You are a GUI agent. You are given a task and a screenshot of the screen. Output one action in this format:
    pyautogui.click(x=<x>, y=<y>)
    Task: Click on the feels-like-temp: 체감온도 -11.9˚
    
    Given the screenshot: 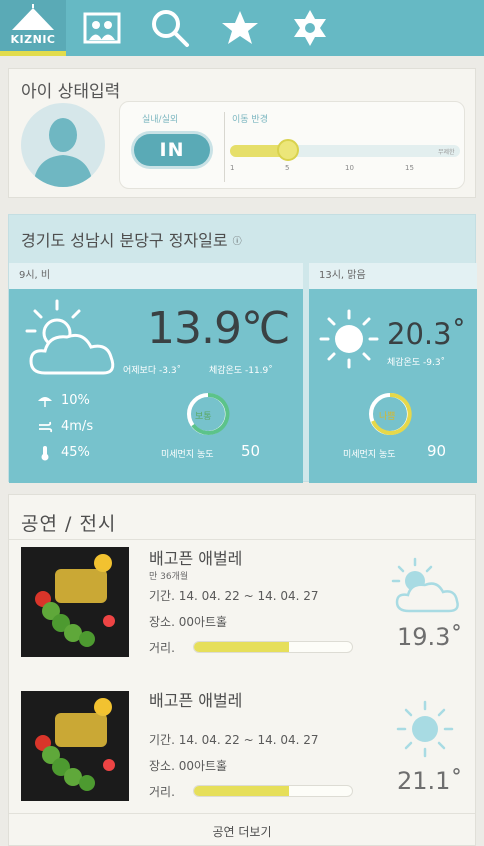 What is the action you would take?
    pyautogui.click(x=241, y=371)
    